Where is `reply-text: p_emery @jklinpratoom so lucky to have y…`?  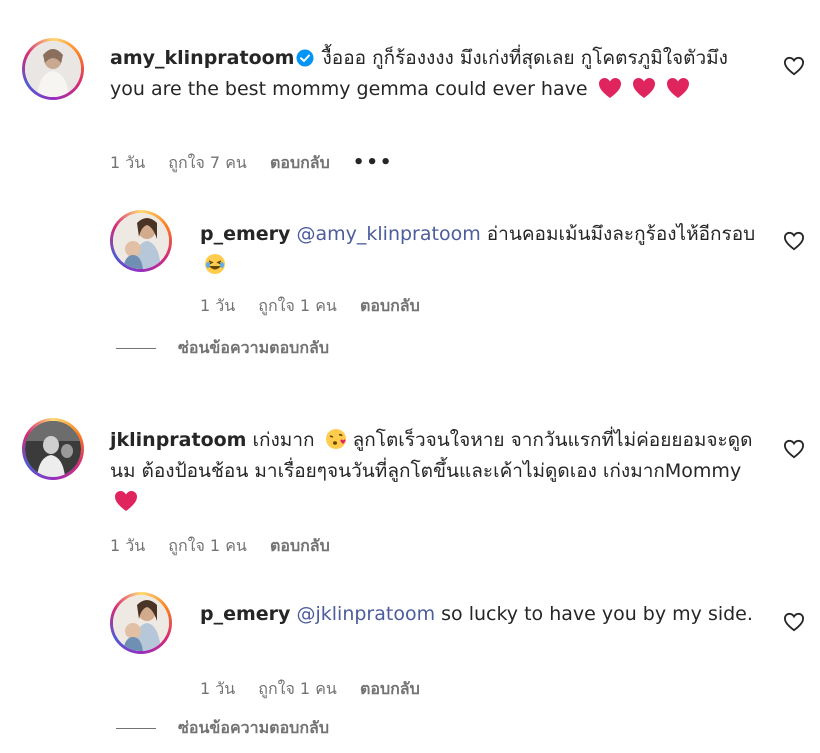
reply-text: p_emery @jklinpratoom so lucky to have y… is located at coordinates (480, 614).